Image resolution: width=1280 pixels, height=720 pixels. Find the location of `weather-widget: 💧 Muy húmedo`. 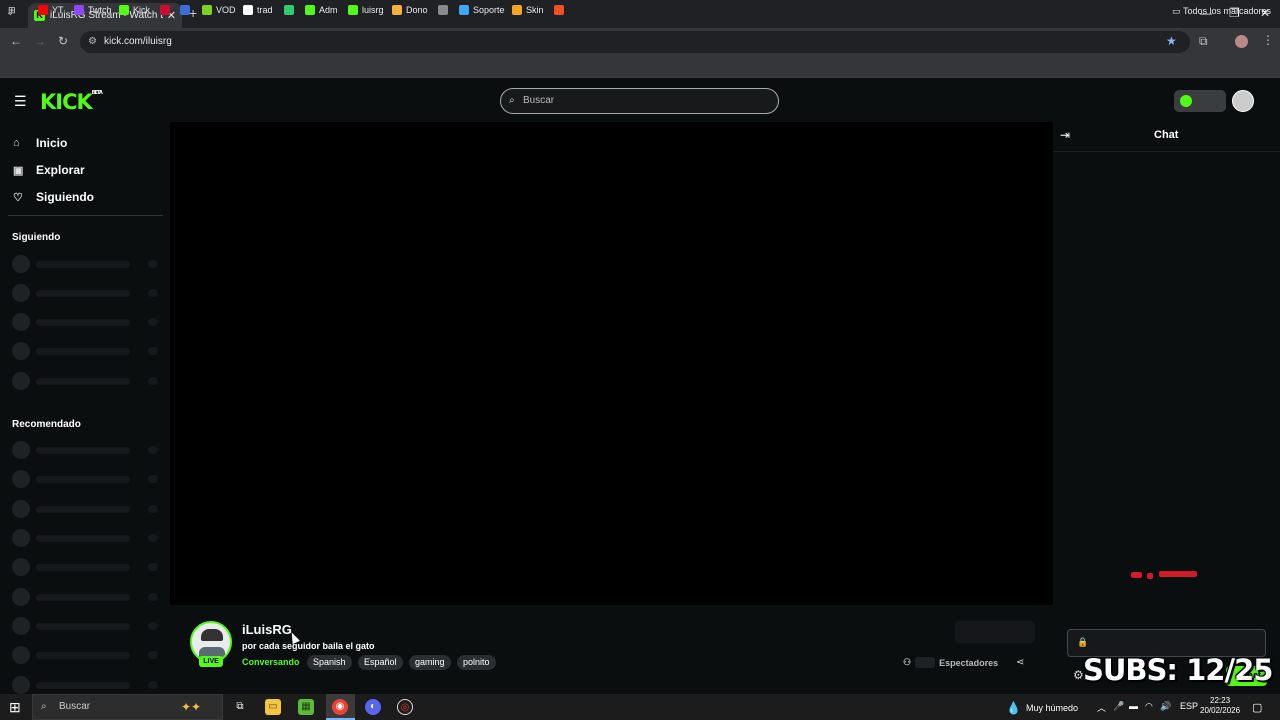

weather-widget: 💧 Muy húmedo is located at coordinates (1042, 708).